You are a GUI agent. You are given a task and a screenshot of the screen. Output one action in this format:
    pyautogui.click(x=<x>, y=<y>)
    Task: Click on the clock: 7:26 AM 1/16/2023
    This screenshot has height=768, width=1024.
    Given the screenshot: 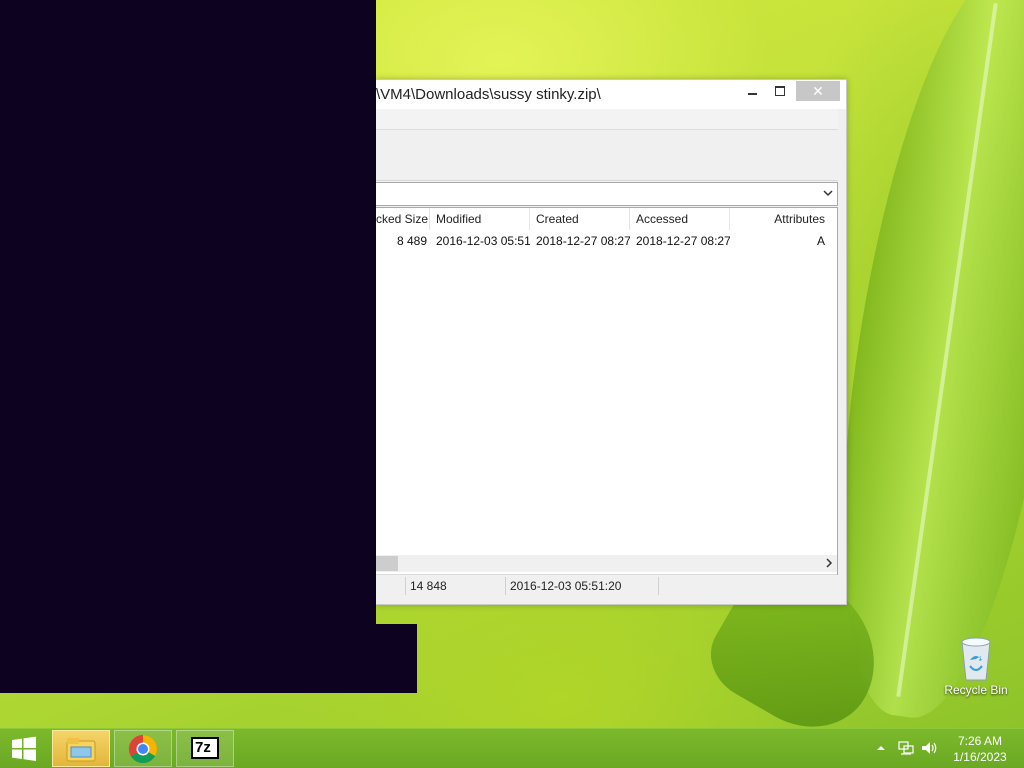 What is the action you would take?
    pyautogui.click(x=980, y=749)
    